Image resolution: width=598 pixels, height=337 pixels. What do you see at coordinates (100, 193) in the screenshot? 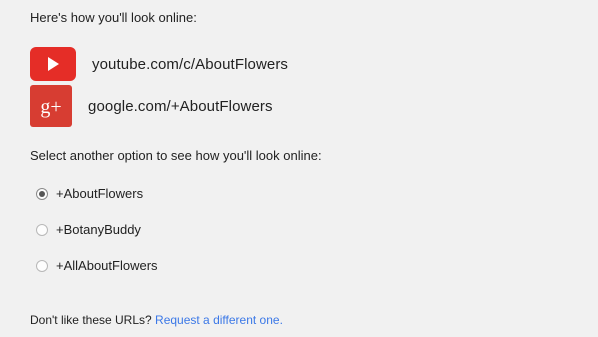
I see `option-label: +AboutFlowers` at bounding box center [100, 193].